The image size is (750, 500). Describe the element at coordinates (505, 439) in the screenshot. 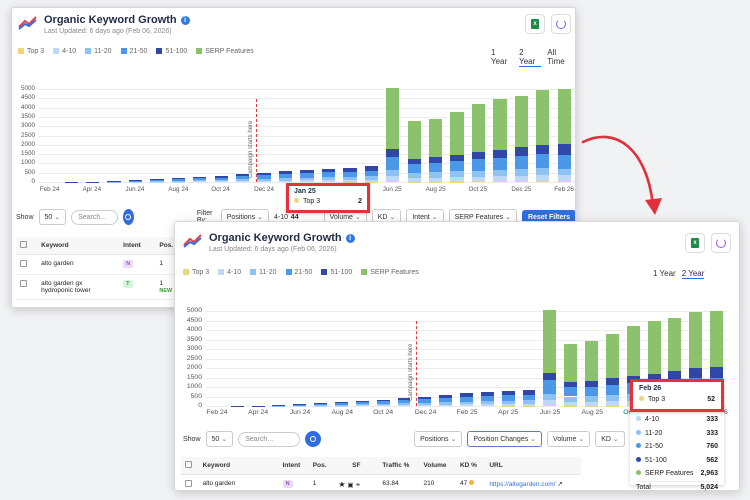

I see `position-changes-filter: Position Changes` at that location.